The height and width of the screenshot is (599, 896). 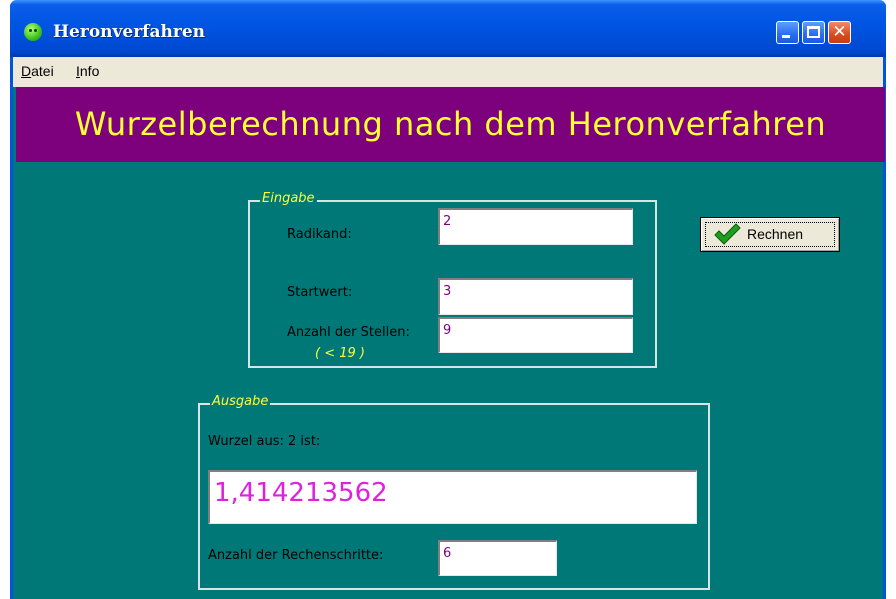 I want to click on minimize-button, so click(x=787, y=32).